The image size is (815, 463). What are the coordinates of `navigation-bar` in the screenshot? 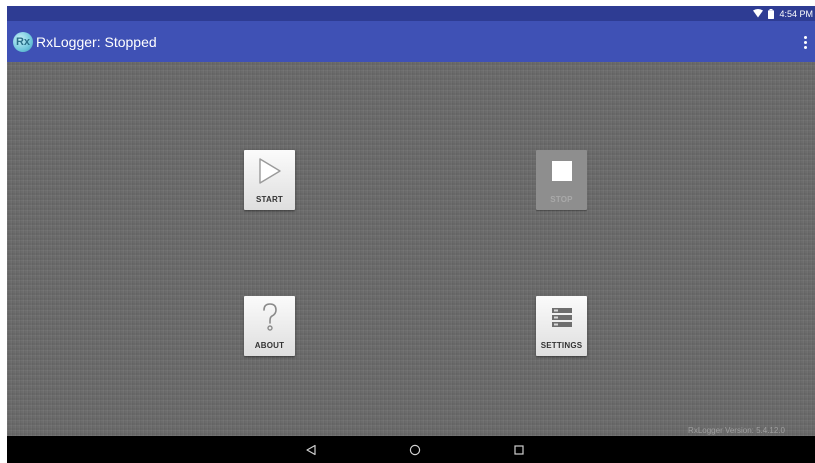 It's located at (411, 449).